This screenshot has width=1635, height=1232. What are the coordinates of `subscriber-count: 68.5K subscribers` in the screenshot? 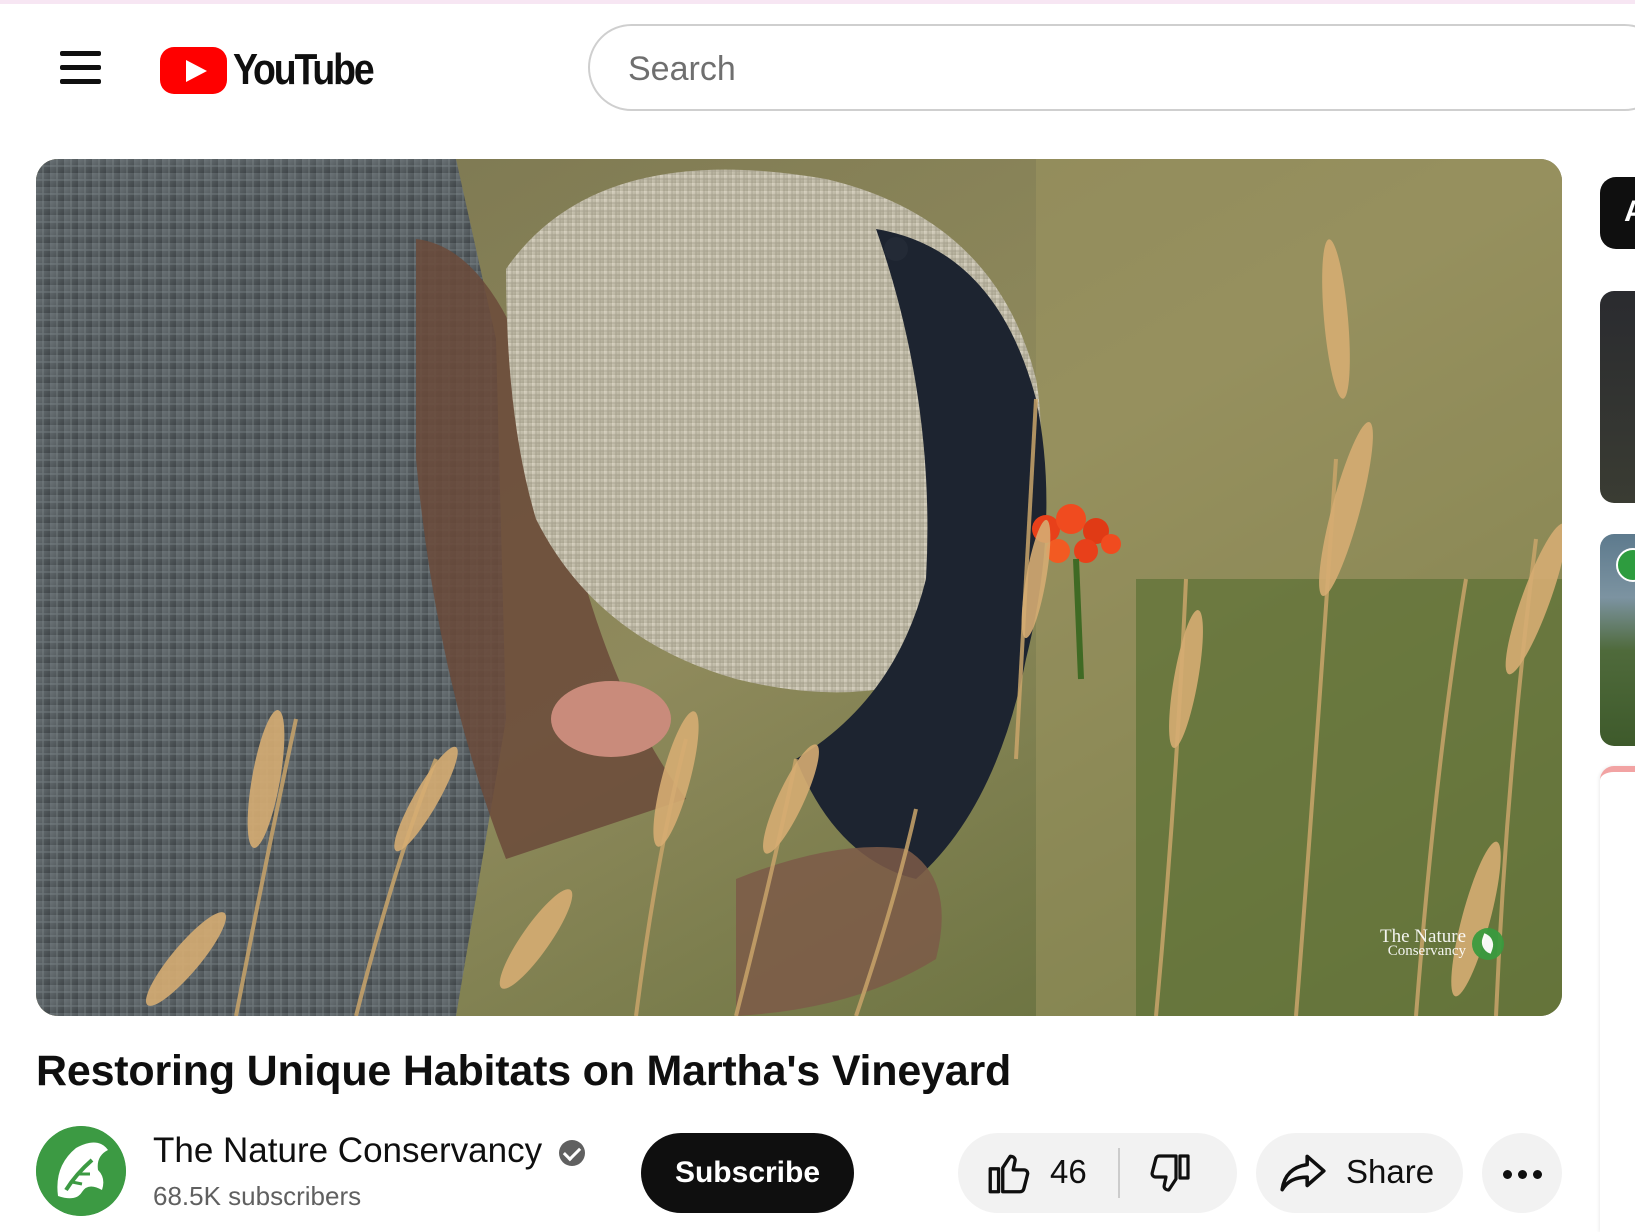 It's located at (257, 1196).